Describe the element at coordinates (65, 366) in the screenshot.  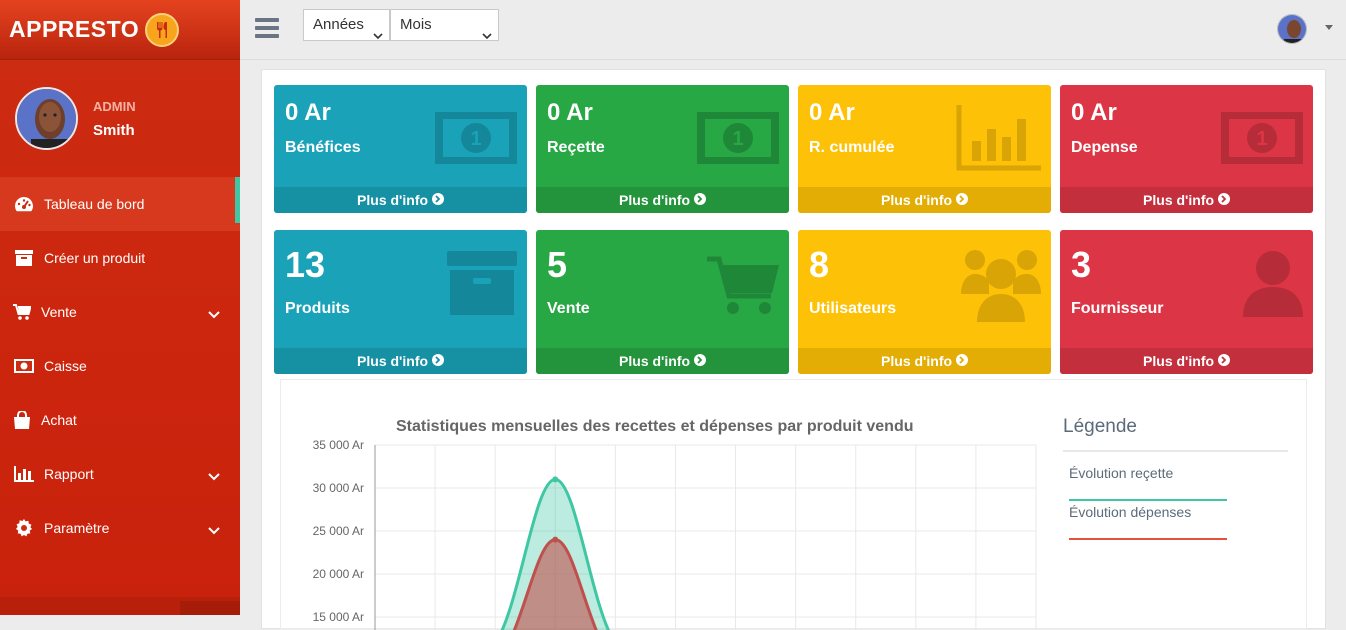
I see `sidebar-item-label: Caisse` at that location.